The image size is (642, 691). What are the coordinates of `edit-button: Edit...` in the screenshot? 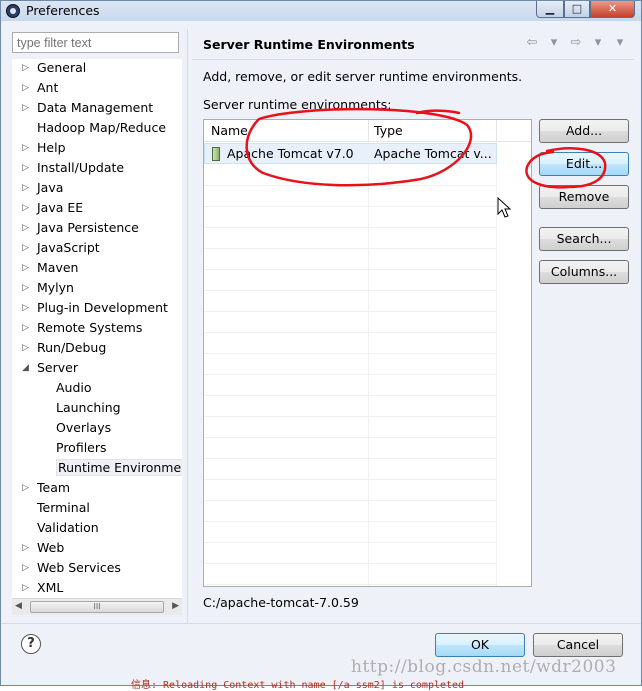 It's located at (584, 164).